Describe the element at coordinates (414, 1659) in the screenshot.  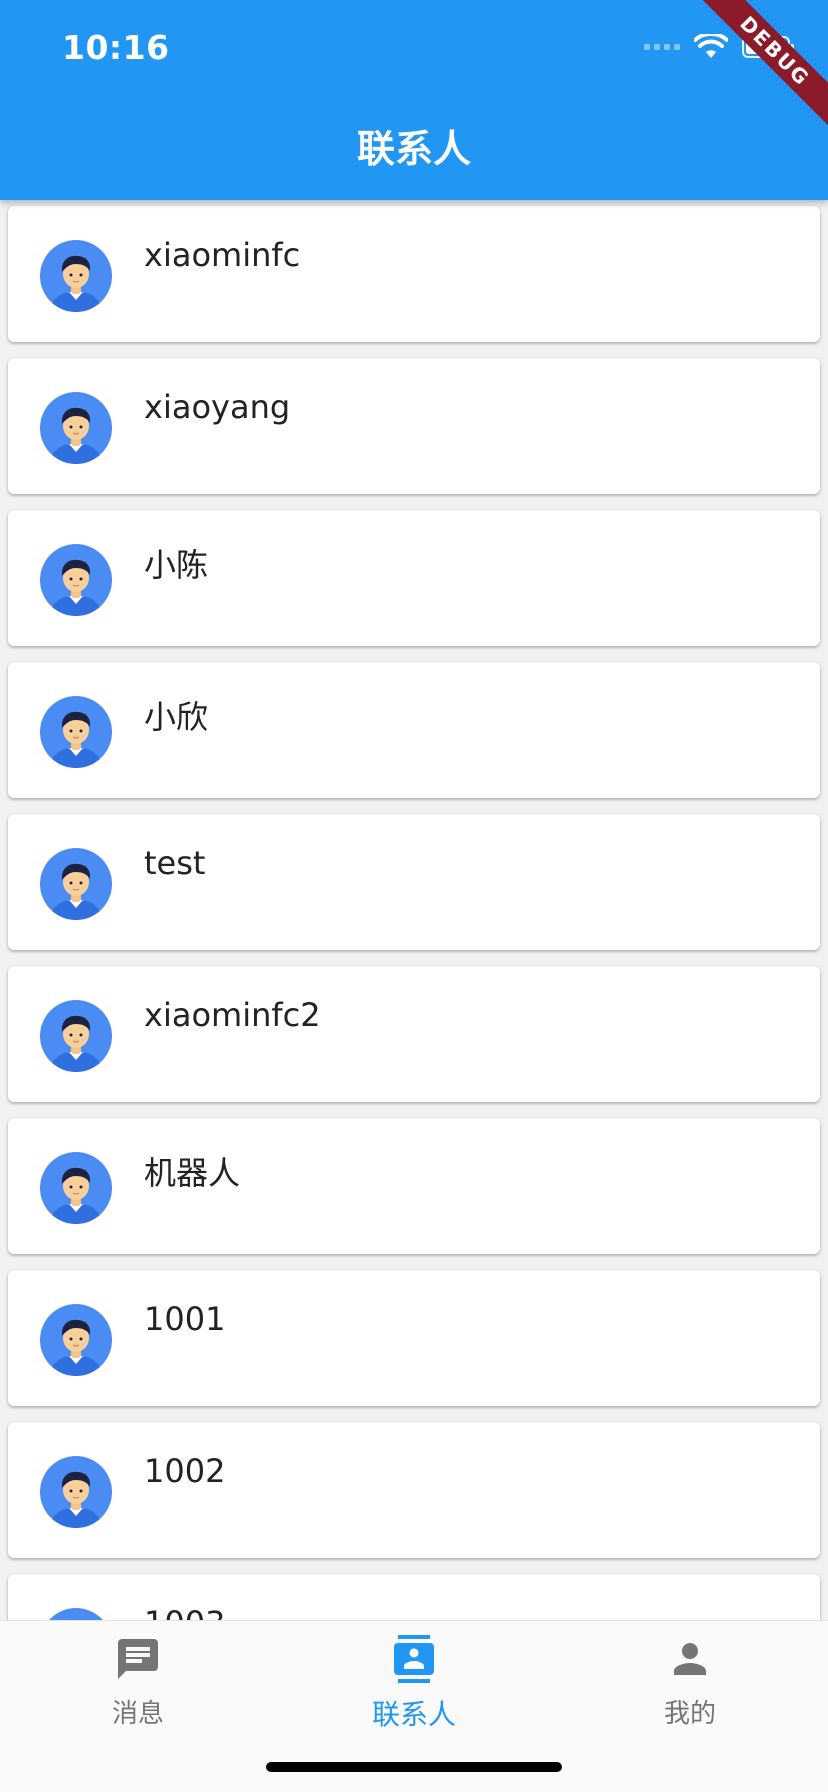
I see `contacts-icon` at that location.